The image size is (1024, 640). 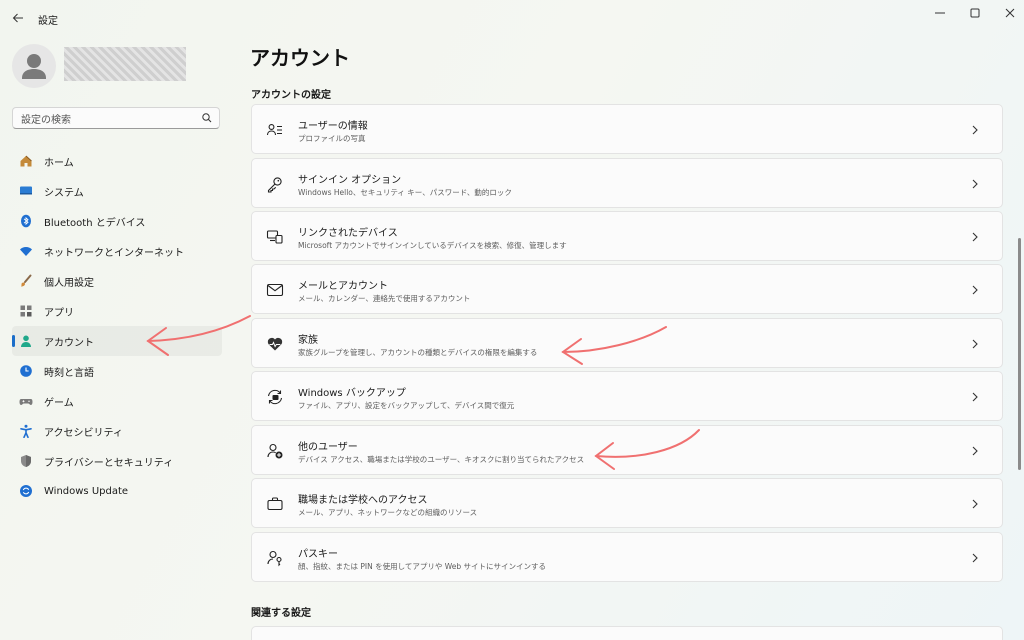 What do you see at coordinates (207, 118) in the screenshot?
I see `search-icon` at bounding box center [207, 118].